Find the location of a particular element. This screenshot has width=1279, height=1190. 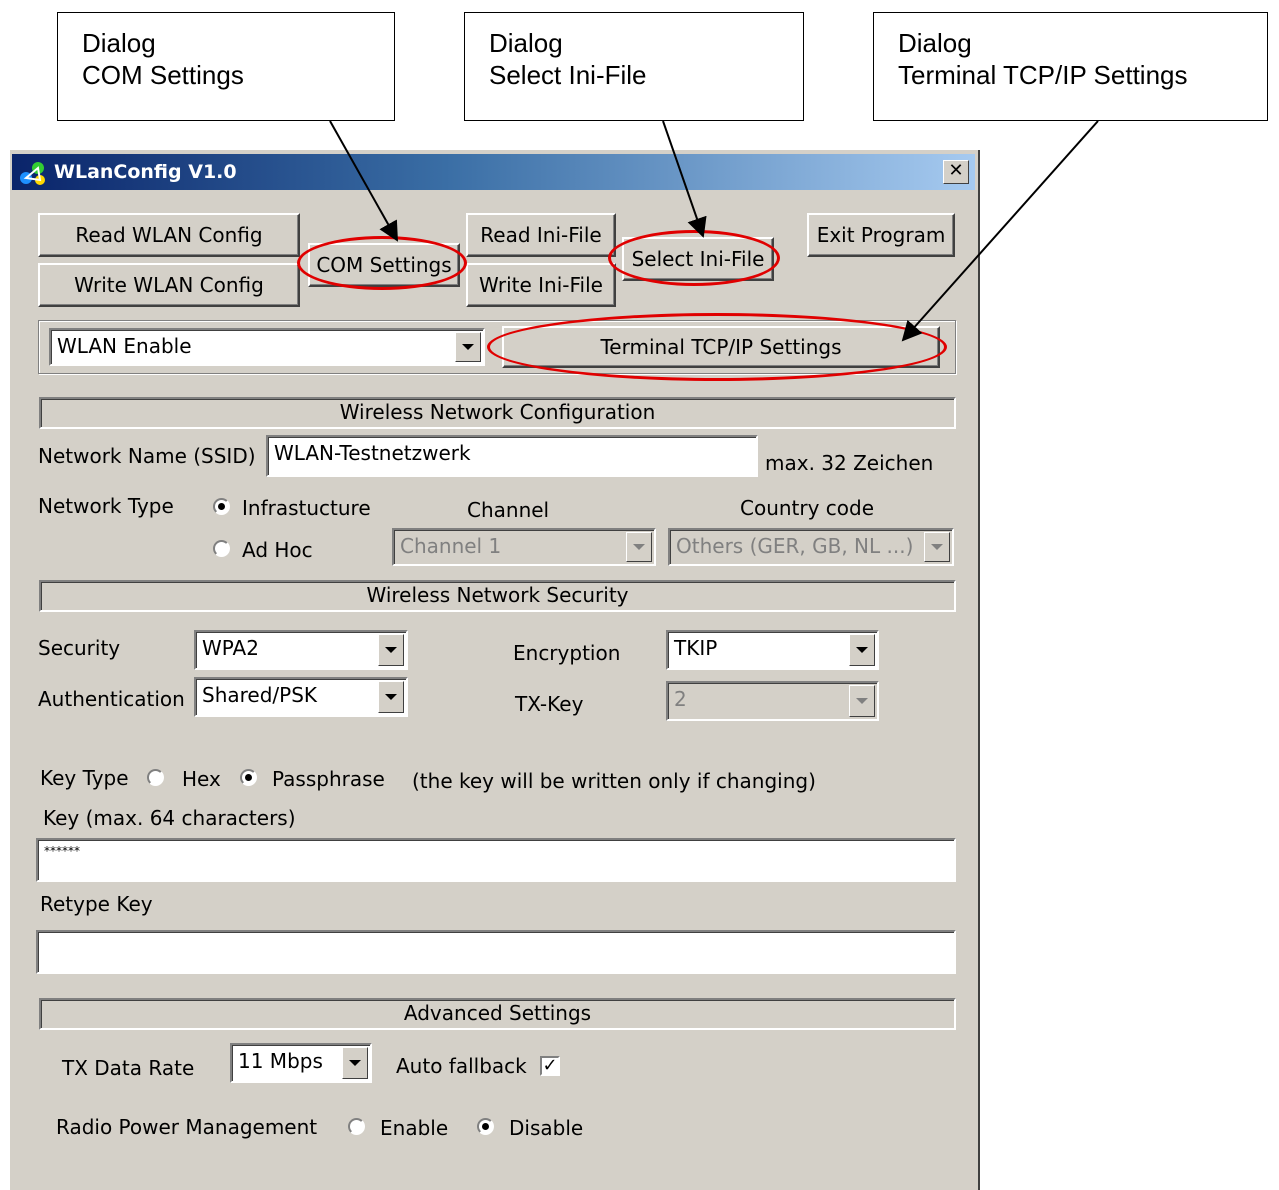

channel-label: Channel is located at coordinates (508, 510).